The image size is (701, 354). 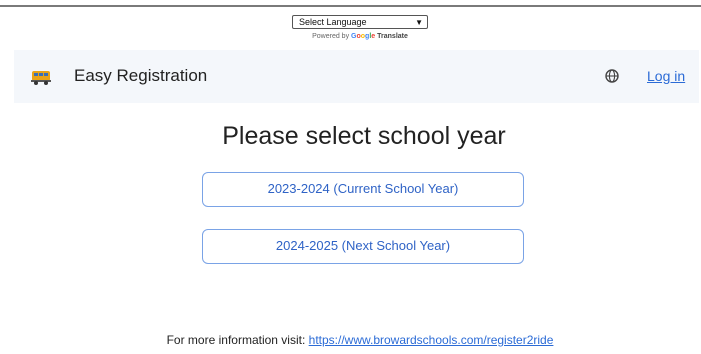 I want to click on brand-title: Easy Registration, so click(x=140, y=76).